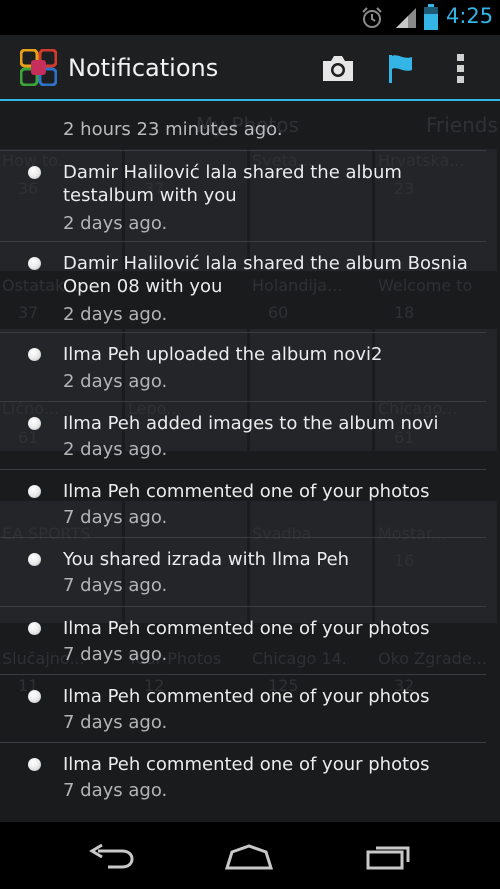  Describe the element at coordinates (173, 129) in the screenshot. I see `notification-time: 2 hours 23 minutes ago.` at that location.